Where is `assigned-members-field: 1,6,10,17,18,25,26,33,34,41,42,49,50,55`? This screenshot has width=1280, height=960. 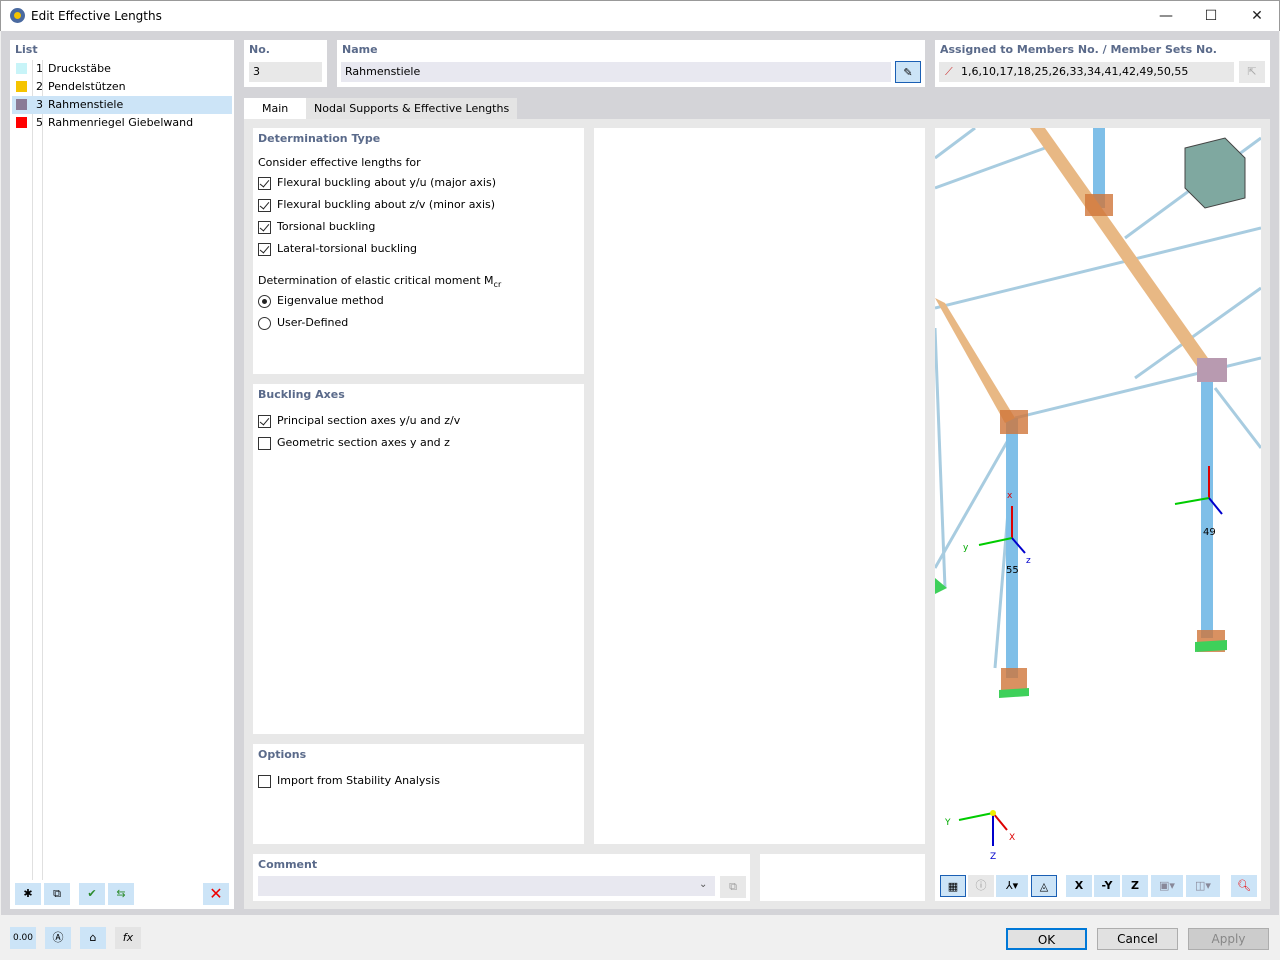
assigned-members-field: 1,6,10,17,18,25,26,33,34,41,42,49,50,55 is located at coordinates (1086, 72).